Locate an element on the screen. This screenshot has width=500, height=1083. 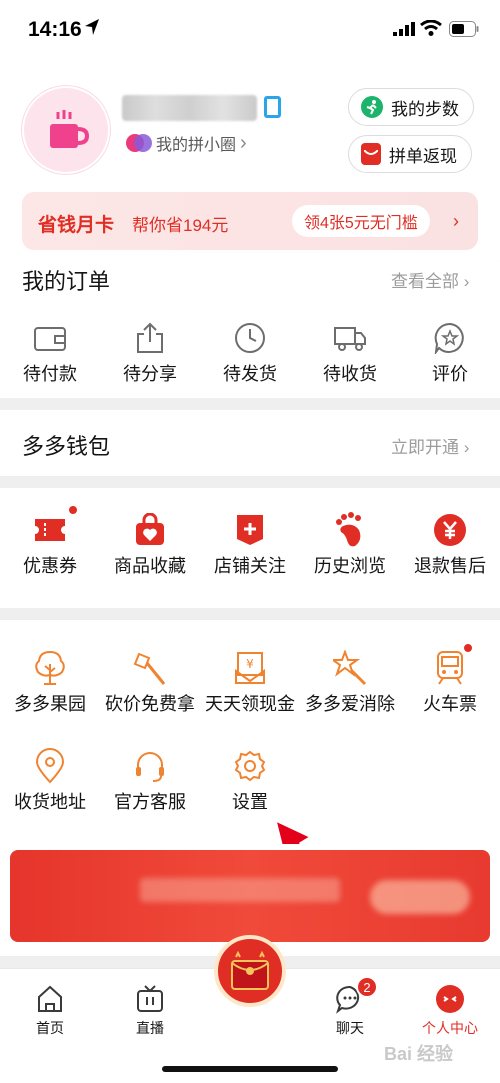
service-label: 收货地址 is located at coordinates (50, 802).